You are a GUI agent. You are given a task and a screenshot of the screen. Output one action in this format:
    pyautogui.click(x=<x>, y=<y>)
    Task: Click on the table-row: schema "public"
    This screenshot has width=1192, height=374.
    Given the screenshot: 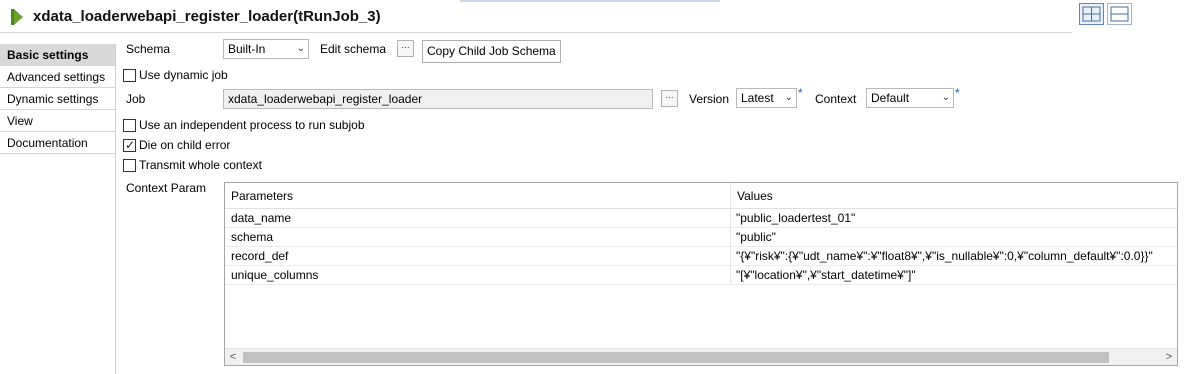 What is the action you would take?
    pyautogui.click(x=701, y=237)
    